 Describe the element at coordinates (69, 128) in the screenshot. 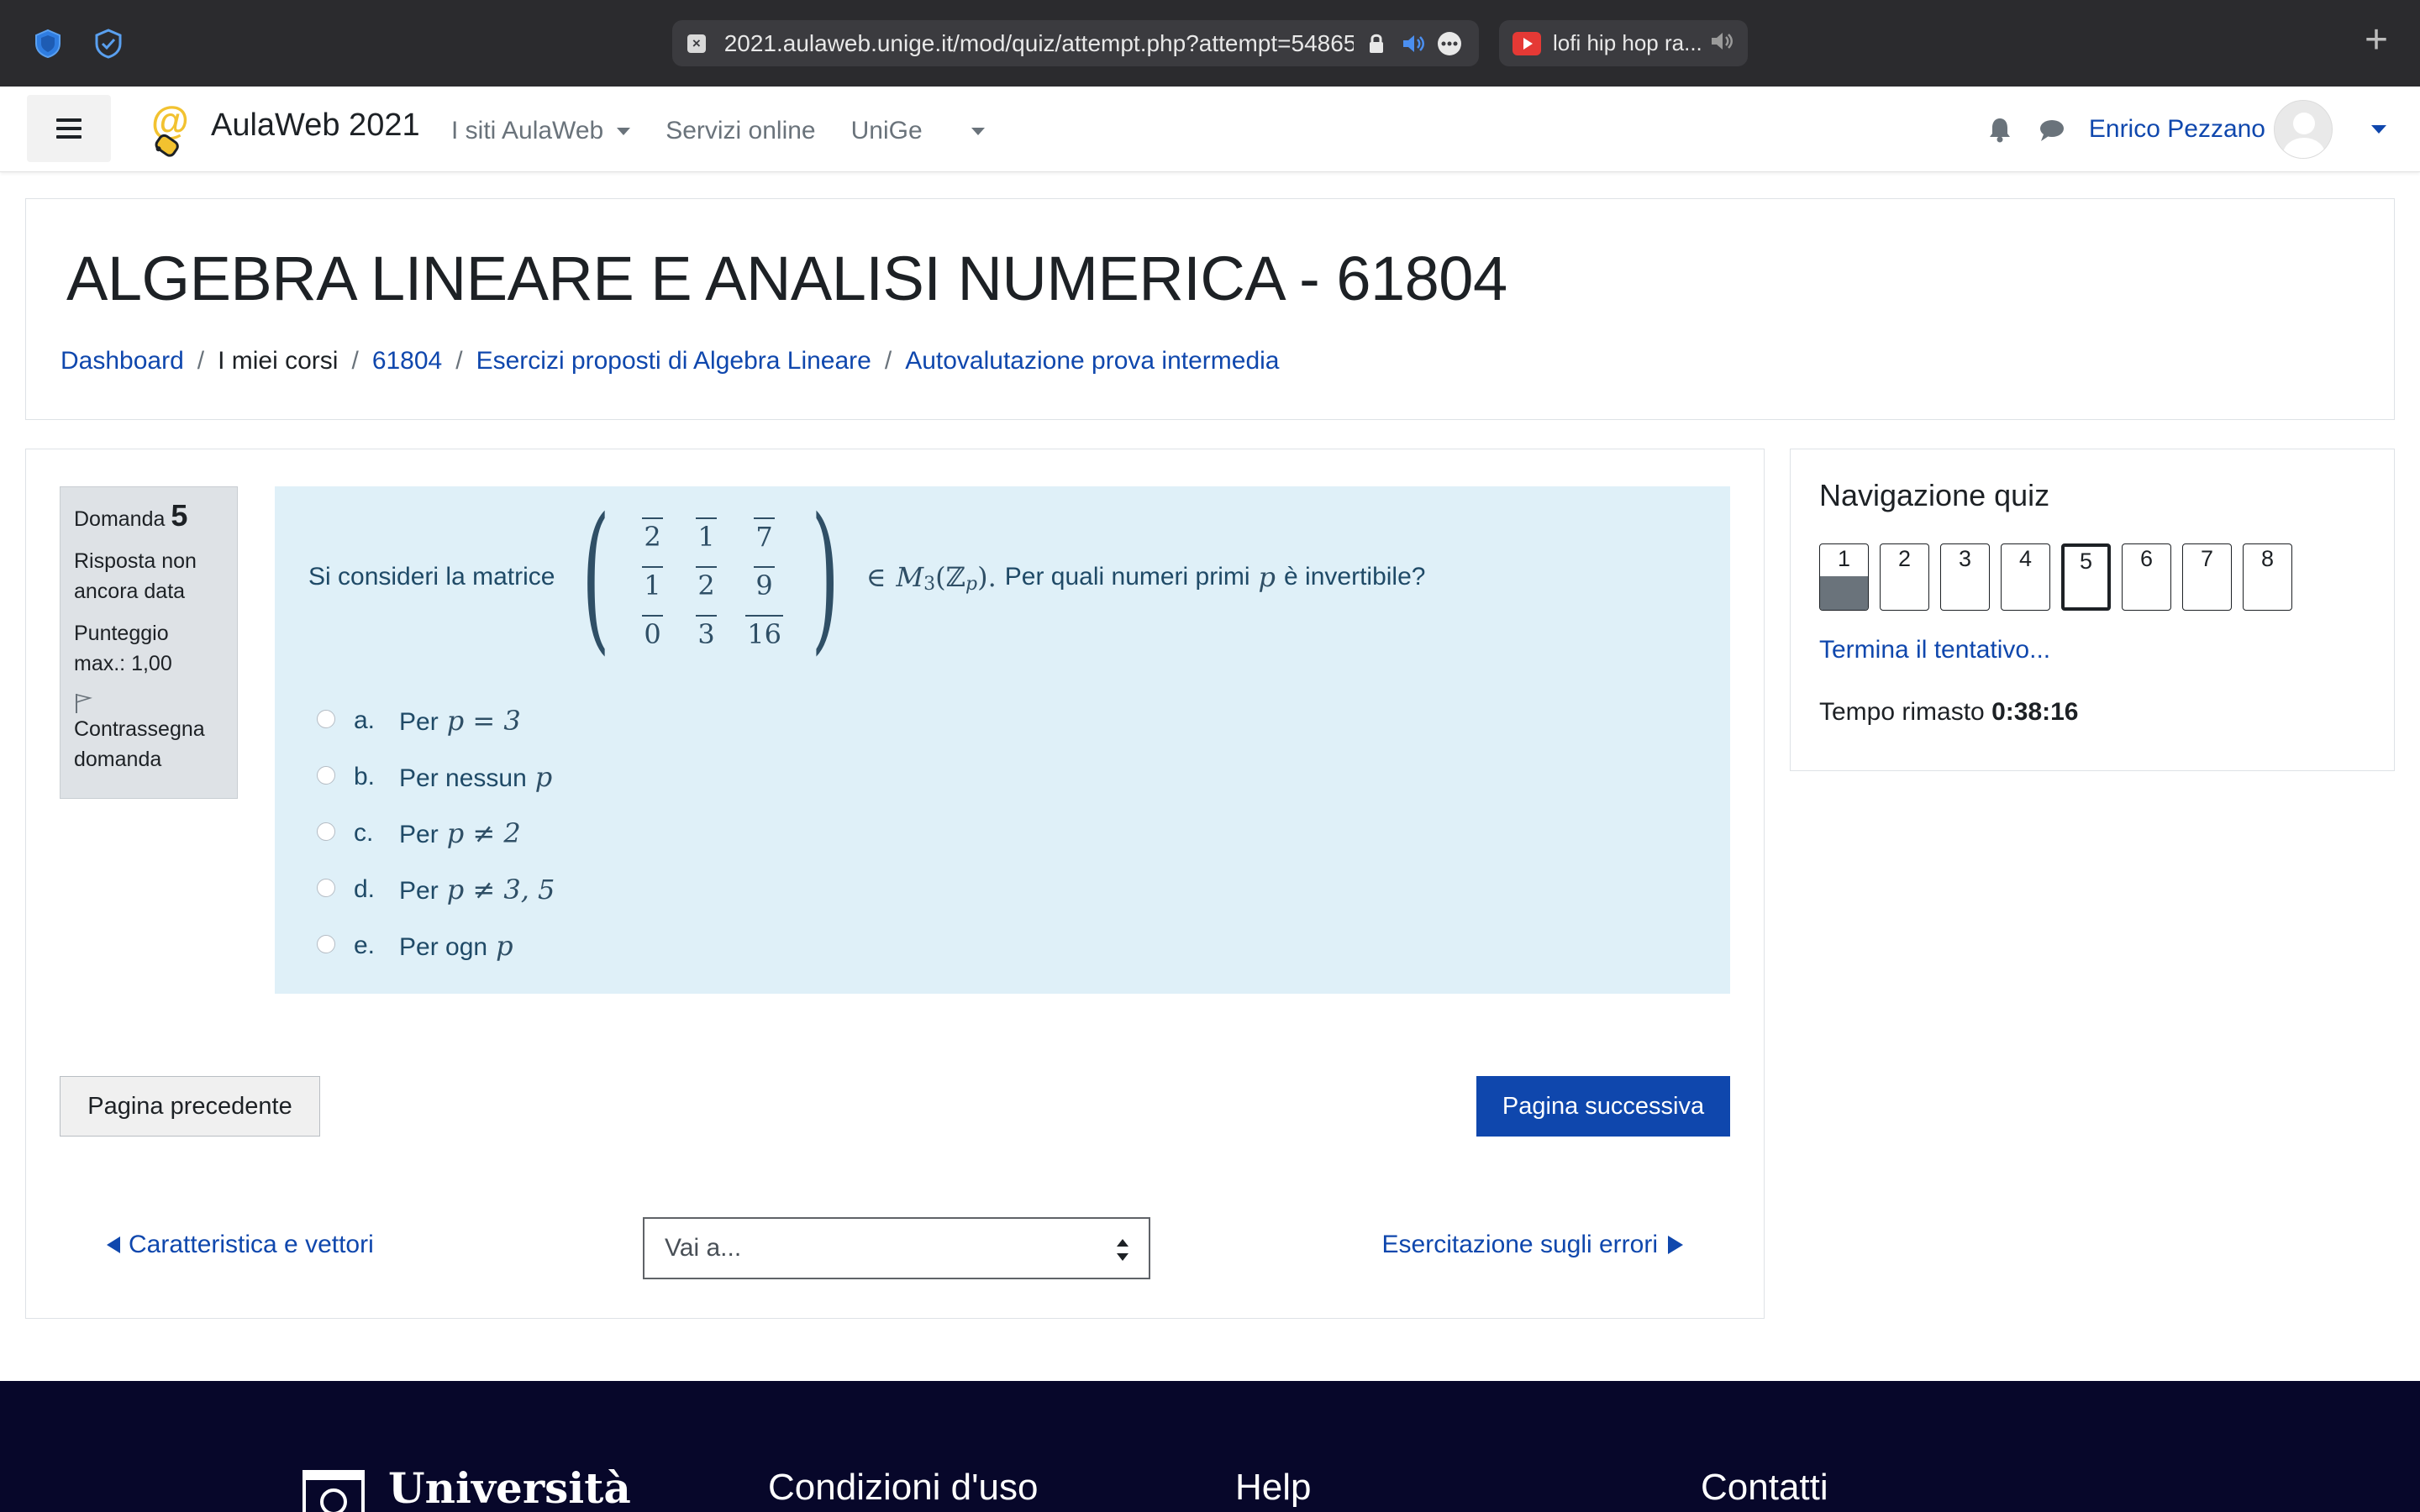

I see `drawer-toggle-button` at that location.